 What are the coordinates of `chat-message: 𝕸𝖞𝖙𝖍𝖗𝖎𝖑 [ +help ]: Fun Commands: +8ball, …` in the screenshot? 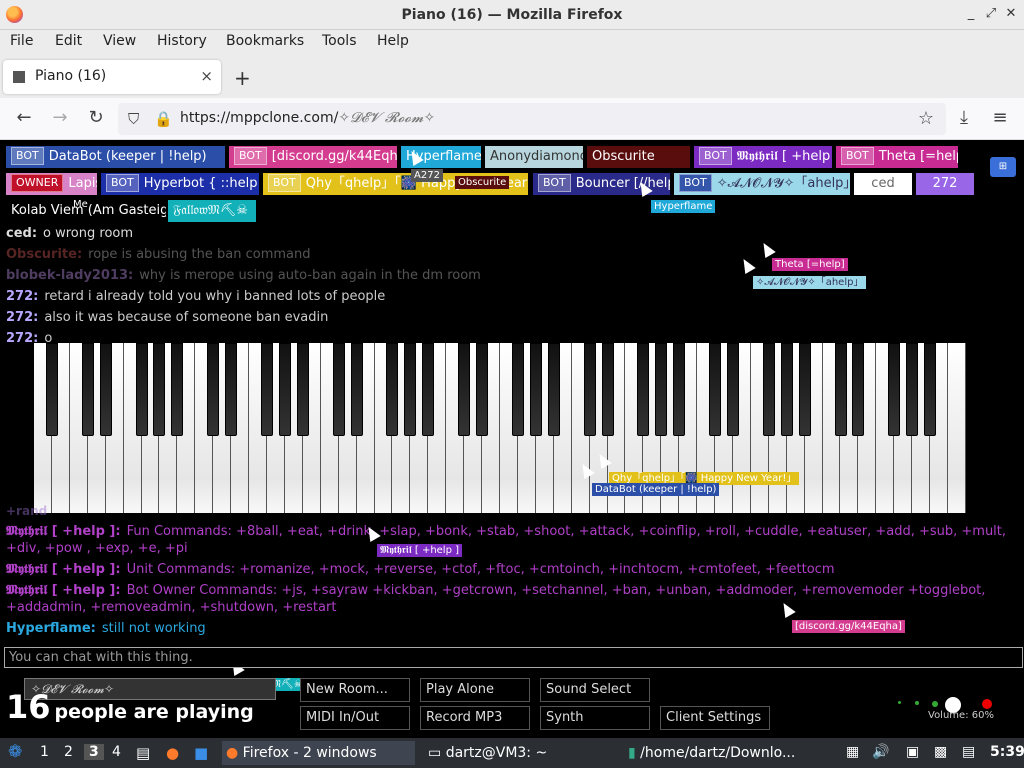 It's located at (506, 531).